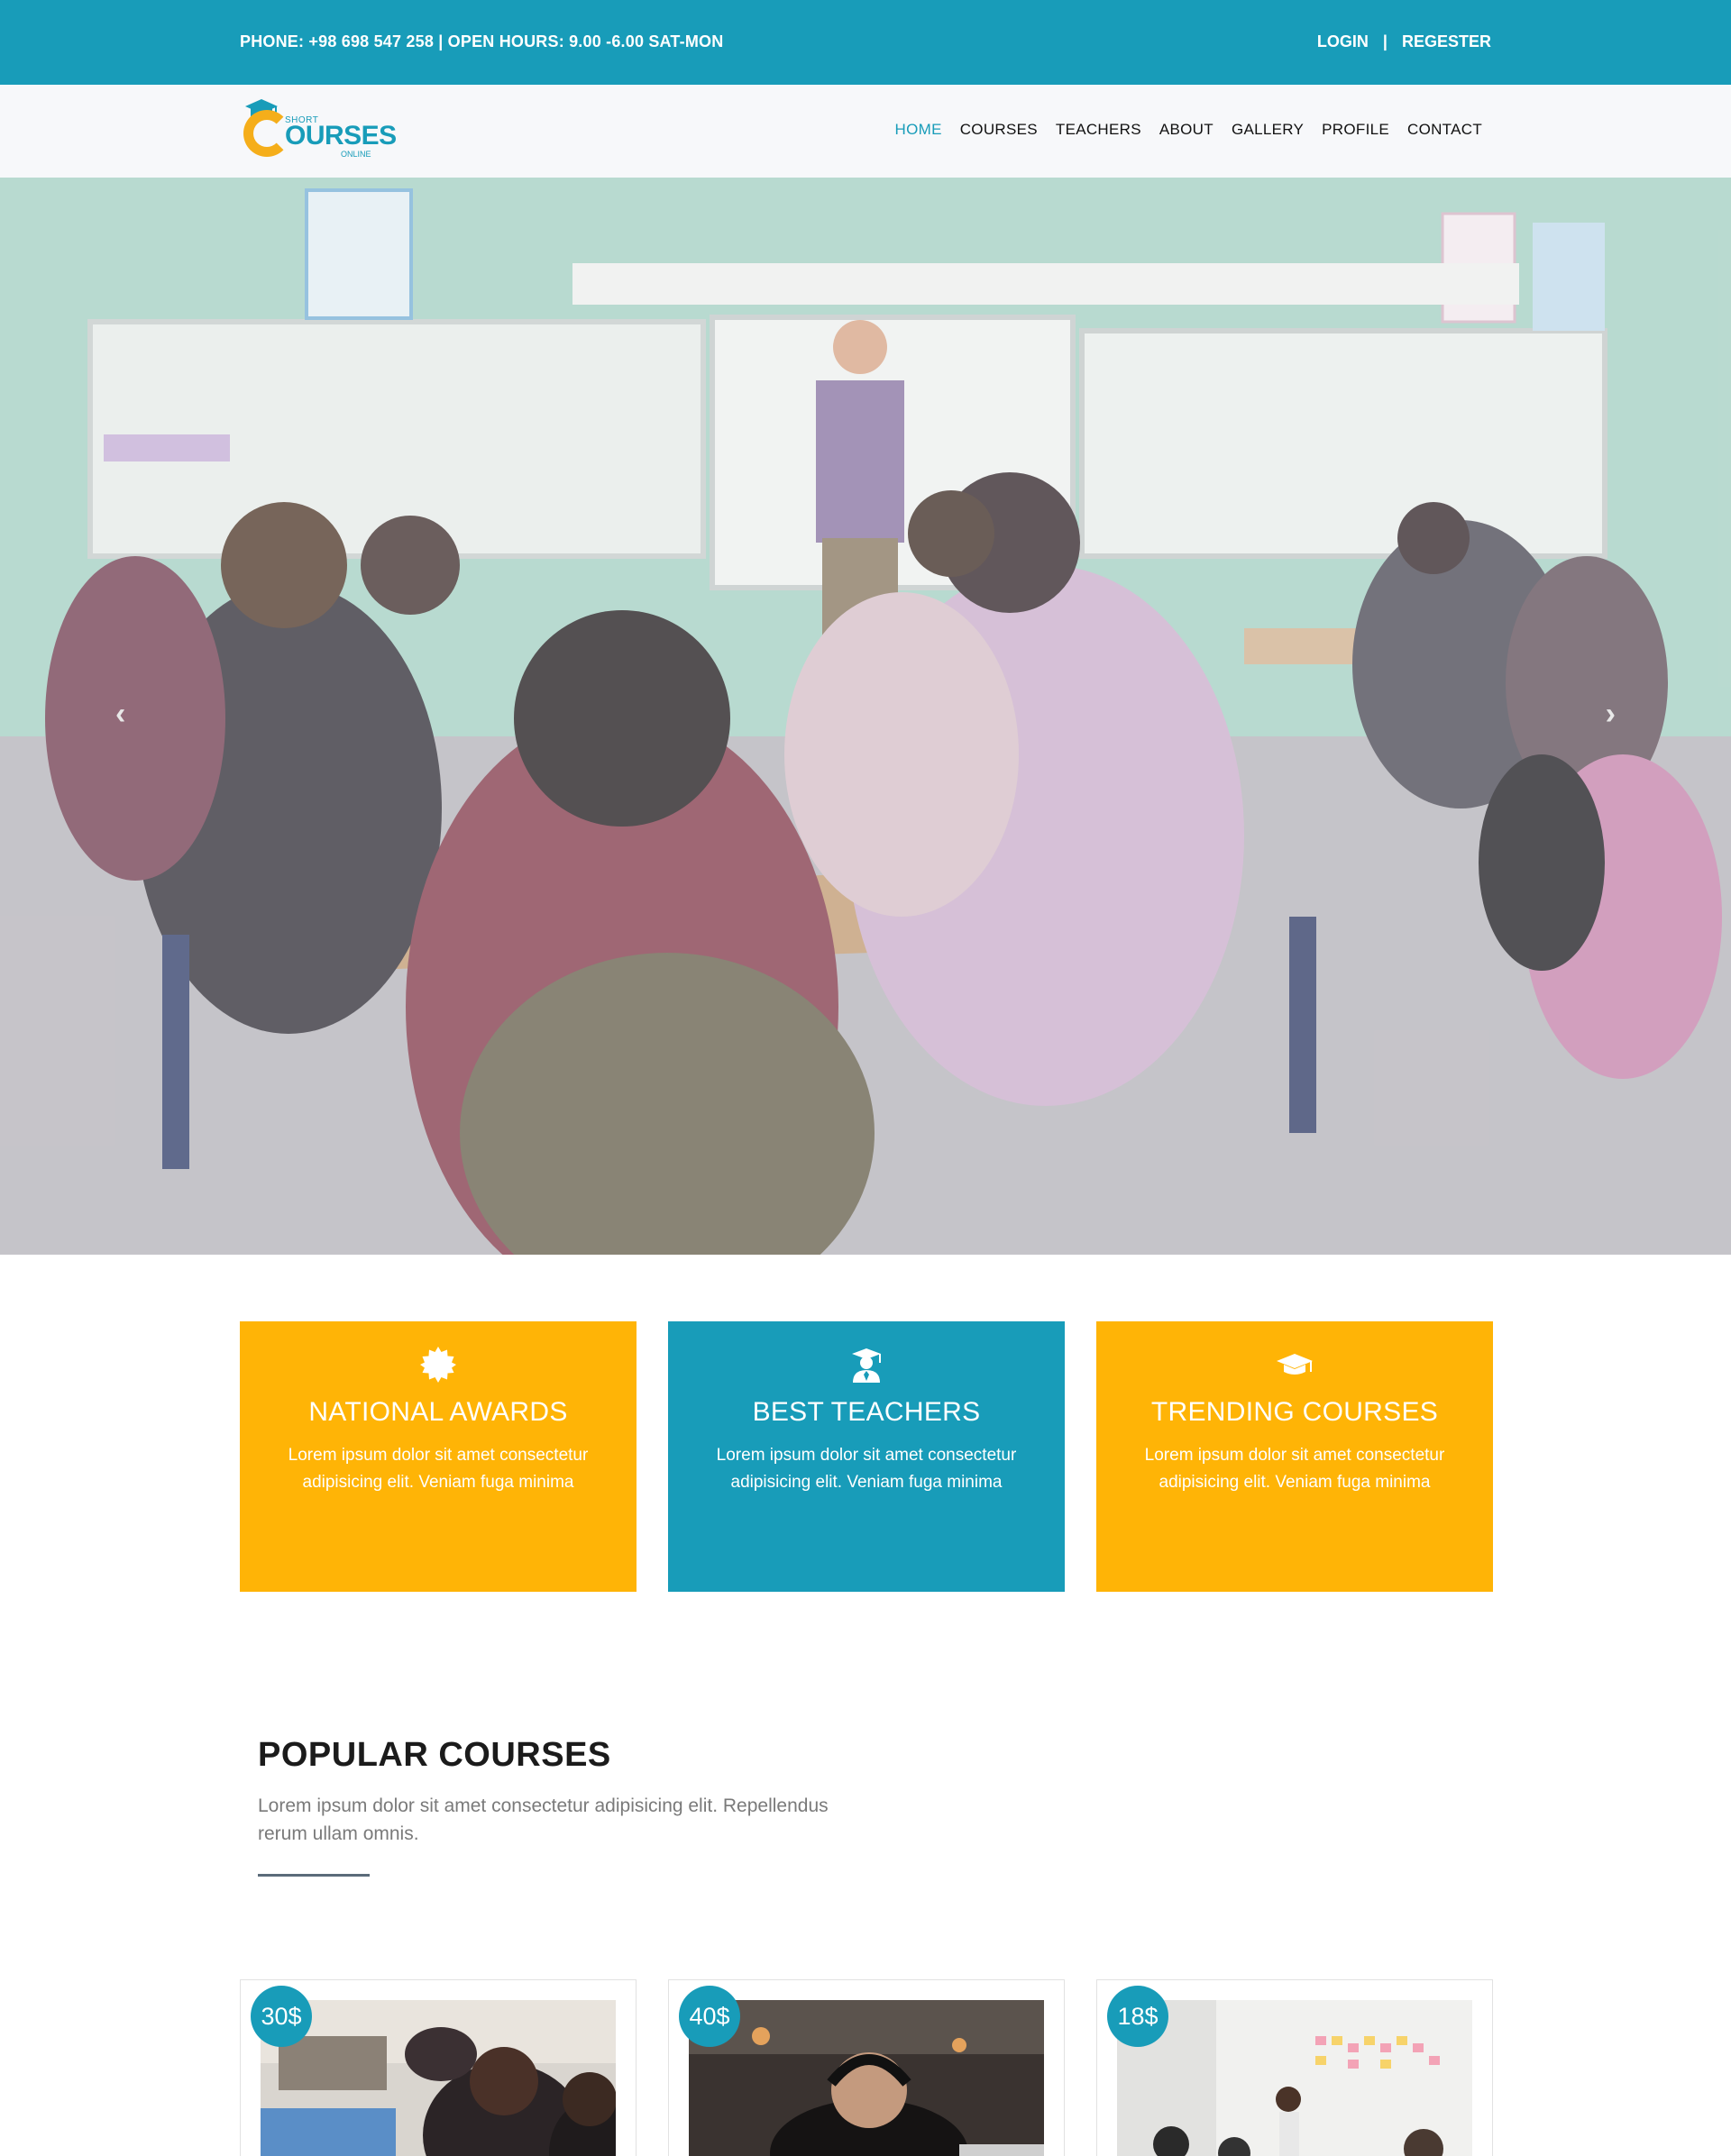  I want to click on nav-courses: COURSES, so click(999, 130).